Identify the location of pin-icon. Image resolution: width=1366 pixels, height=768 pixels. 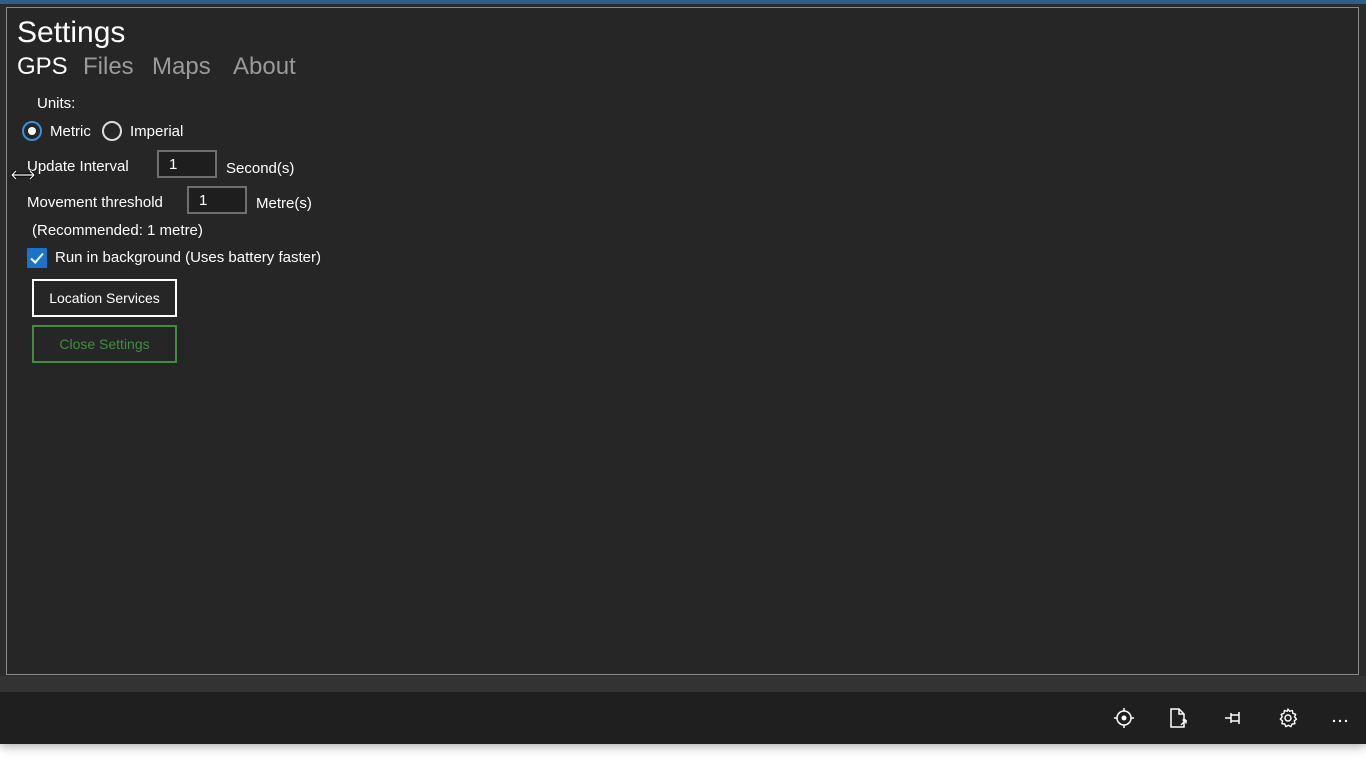
(1234, 718).